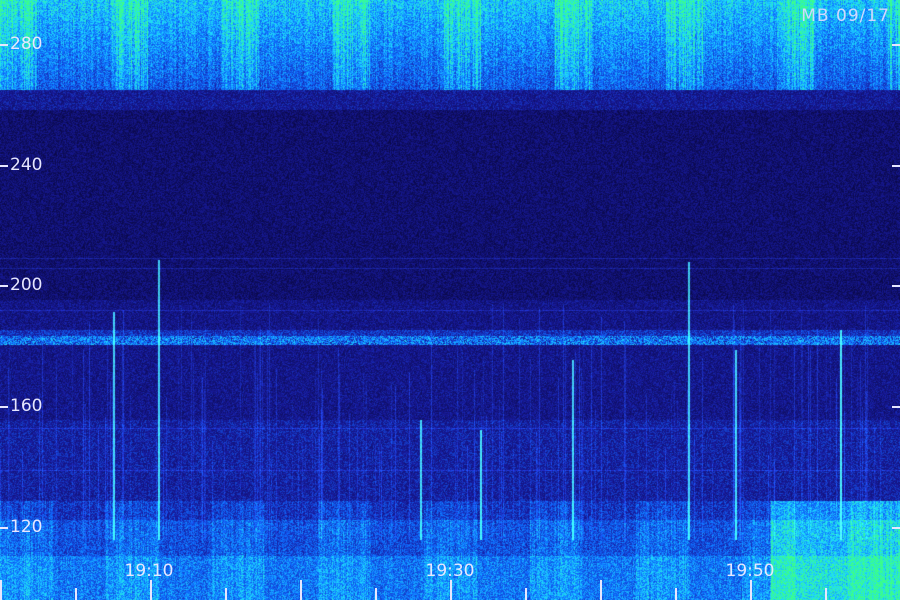 The image size is (900, 600). I want to click on y-tick-240: 240, so click(21, 165).